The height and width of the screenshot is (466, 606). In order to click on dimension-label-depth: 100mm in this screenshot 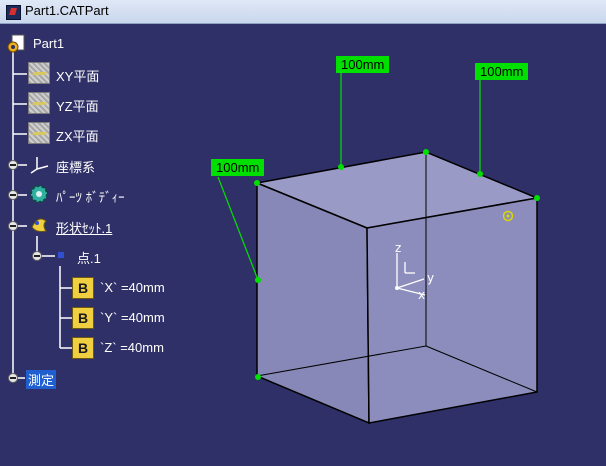, I will do `click(363, 64)`.